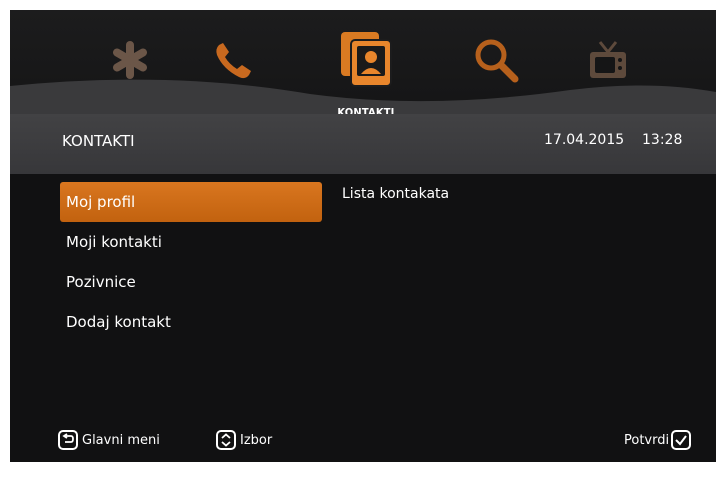 This screenshot has height=480, width=726. Describe the element at coordinates (191, 322) in the screenshot. I see `menu-item-dodaj-kontakt: Dodaj kontakt` at that location.